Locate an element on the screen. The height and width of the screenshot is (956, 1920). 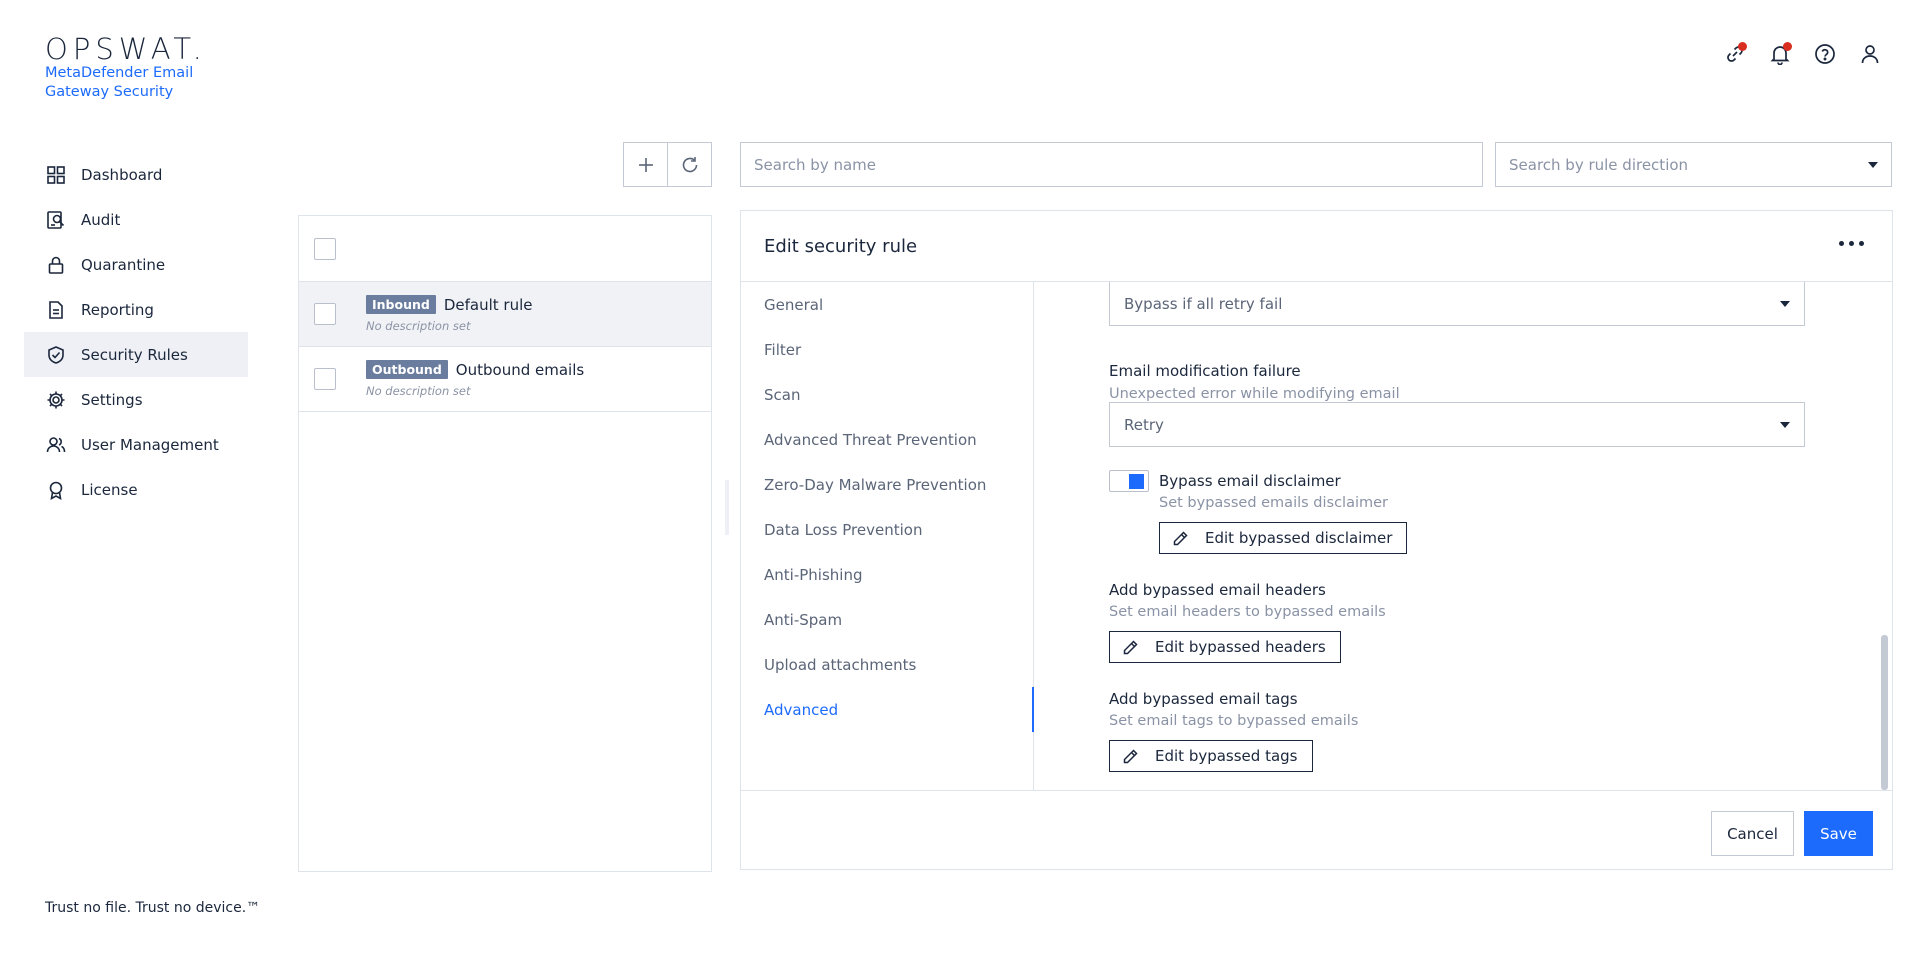
retry-failure-value: Bypass if all retry fail is located at coordinates (1203, 303).